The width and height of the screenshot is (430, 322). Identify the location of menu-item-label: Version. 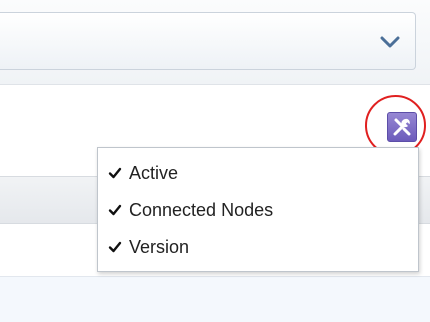
(159, 247).